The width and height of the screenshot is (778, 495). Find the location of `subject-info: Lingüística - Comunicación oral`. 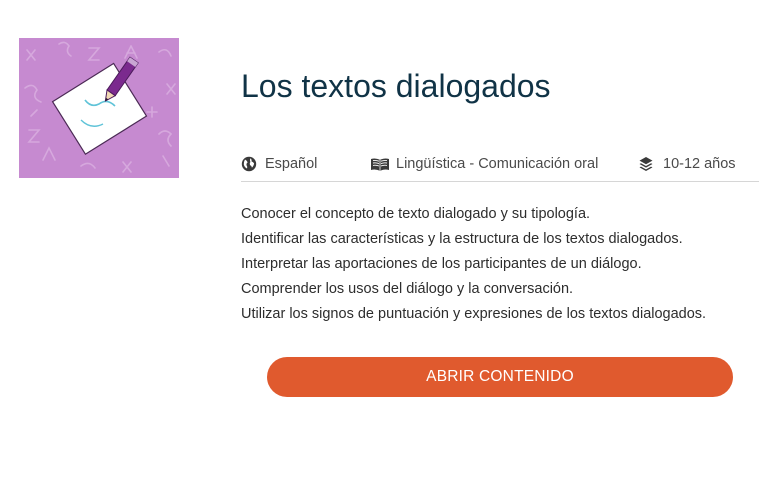

subject-info: Lingüística - Comunicación oral is located at coordinates (484, 164).